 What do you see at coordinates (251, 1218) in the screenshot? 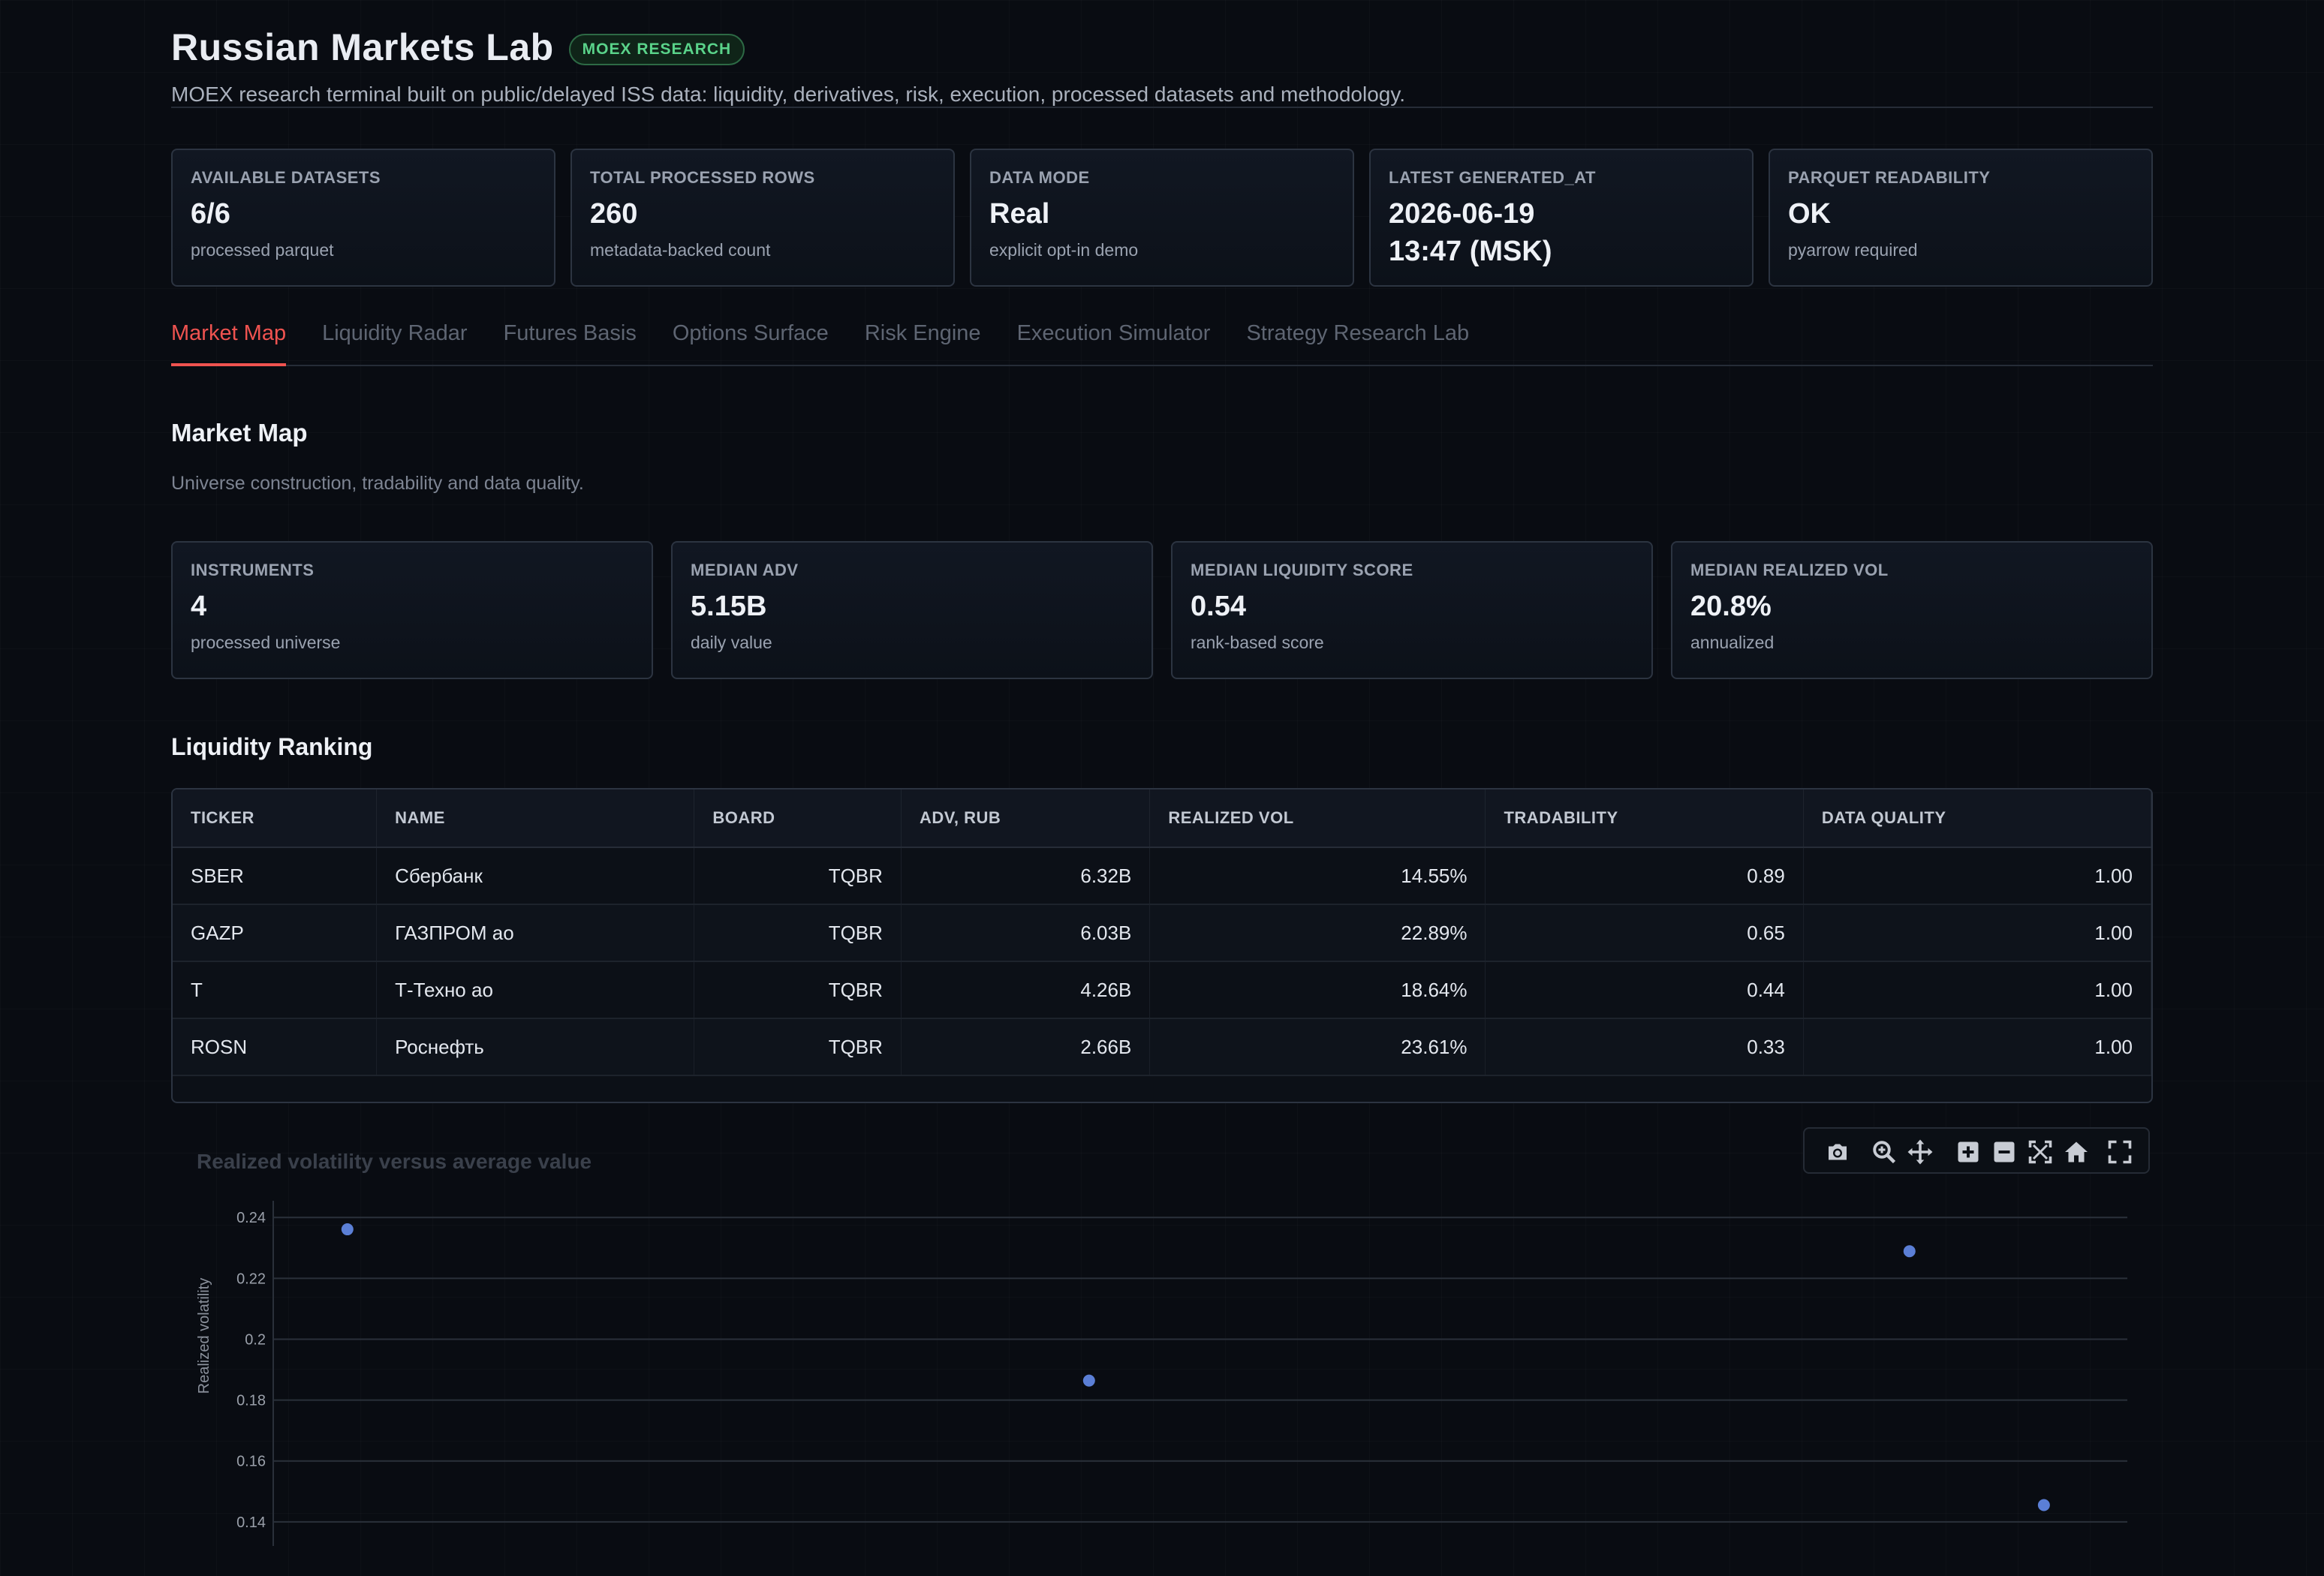
I see `y-tick-label: 0.24` at bounding box center [251, 1218].